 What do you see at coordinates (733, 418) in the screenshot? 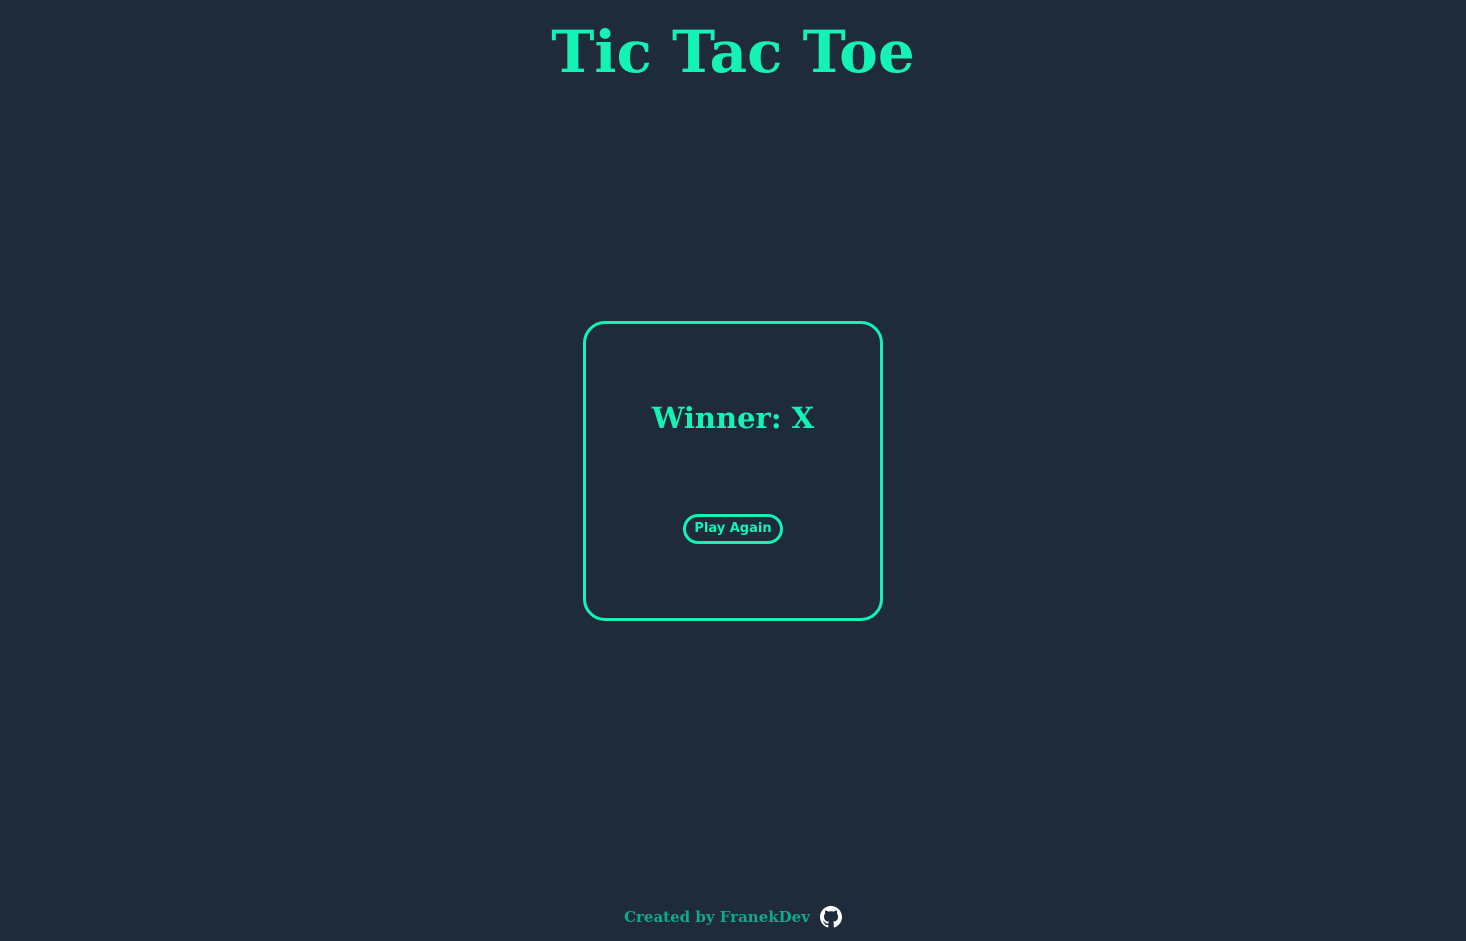
I see `winner-text: Winner: X` at bounding box center [733, 418].